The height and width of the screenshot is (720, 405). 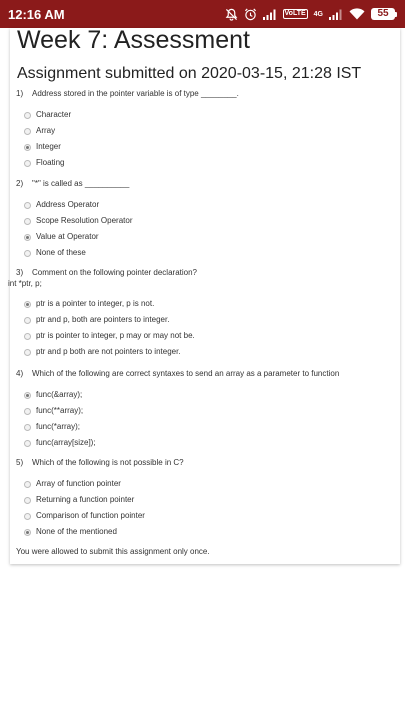 I want to click on answer-option: func(array[size]);, so click(x=60, y=443).